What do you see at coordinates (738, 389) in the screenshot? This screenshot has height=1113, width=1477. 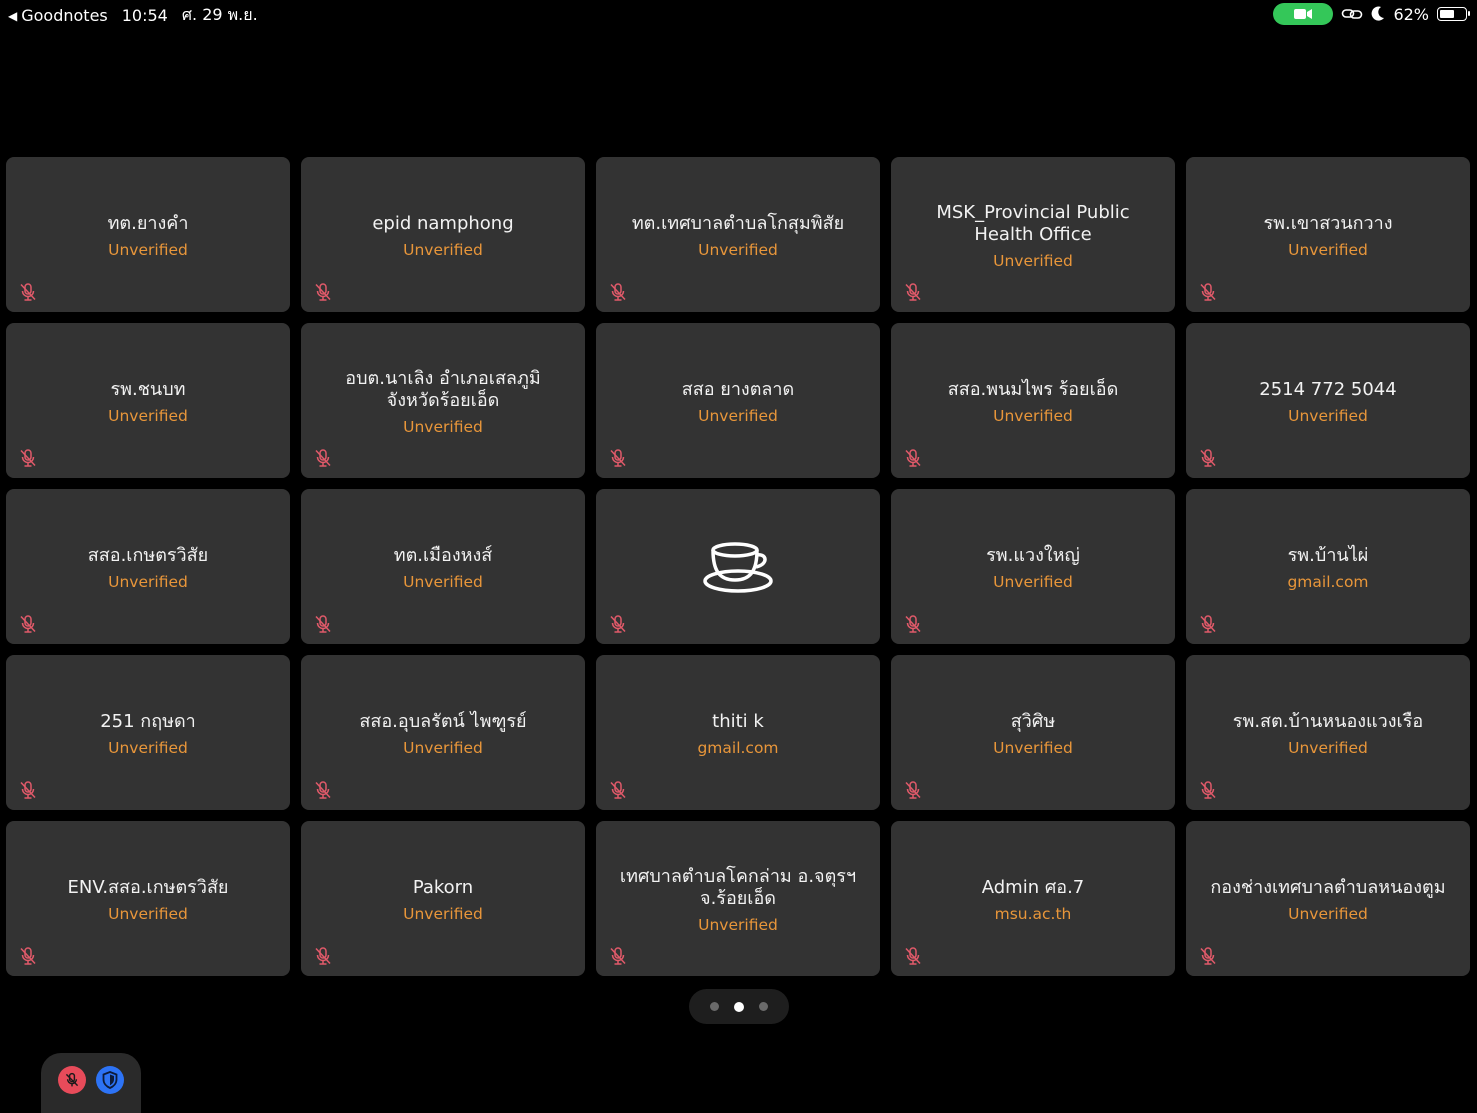 I see `participant-name: สสอ ยางตลาด` at bounding box center [738, 389].